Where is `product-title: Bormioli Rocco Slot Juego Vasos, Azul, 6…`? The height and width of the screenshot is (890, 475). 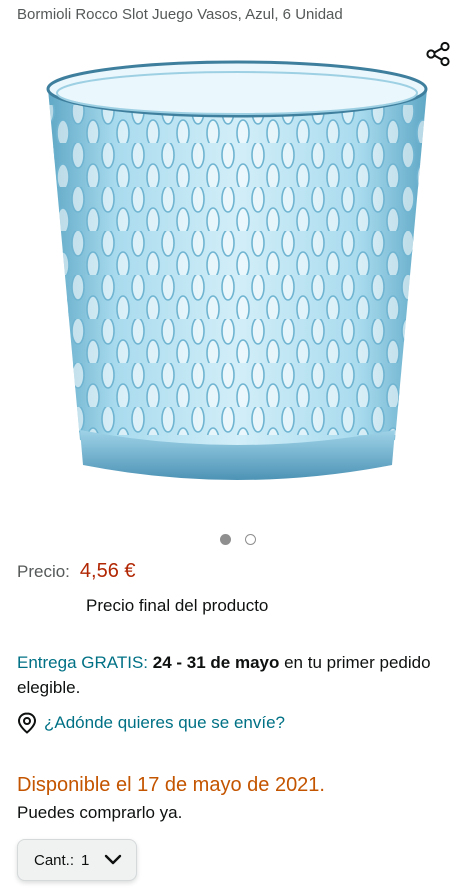
product-title: Bormioli Rocco Slot Juego Vasos, Azul, 6… is located at coordinates (180, 14).